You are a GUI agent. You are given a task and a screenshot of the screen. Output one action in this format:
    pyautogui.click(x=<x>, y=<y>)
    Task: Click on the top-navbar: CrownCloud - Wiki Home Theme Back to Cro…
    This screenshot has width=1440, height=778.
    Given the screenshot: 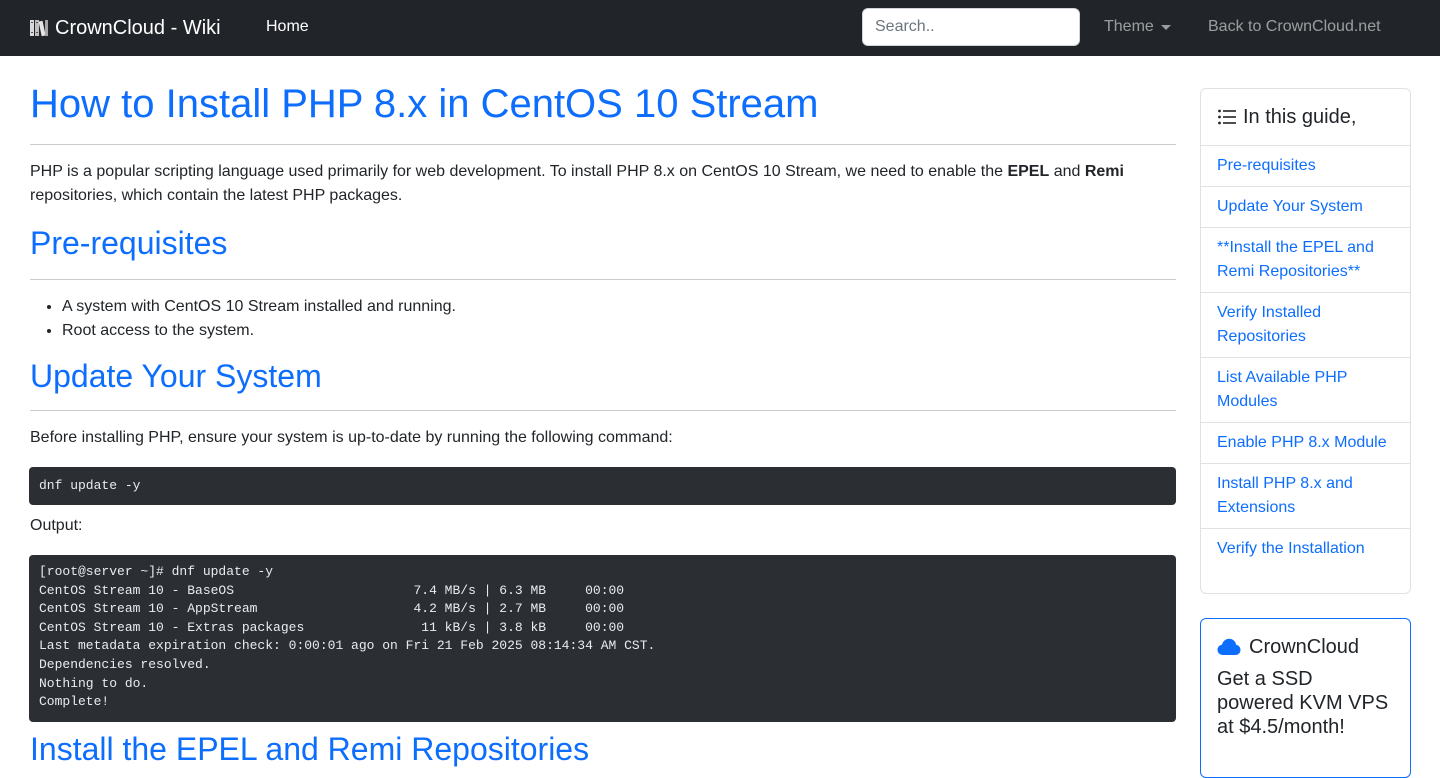 What is the action you would take?
    pyautogui.click(x=720, y=28)
    